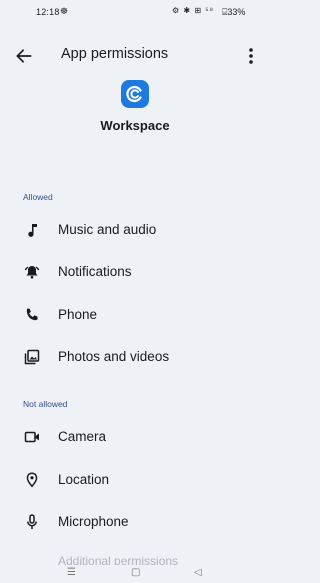 The image size is (320, 583). Describe the element at coordinates (132, 437) in the screenshot. I see `permission-item-camera: Camera` at that location.